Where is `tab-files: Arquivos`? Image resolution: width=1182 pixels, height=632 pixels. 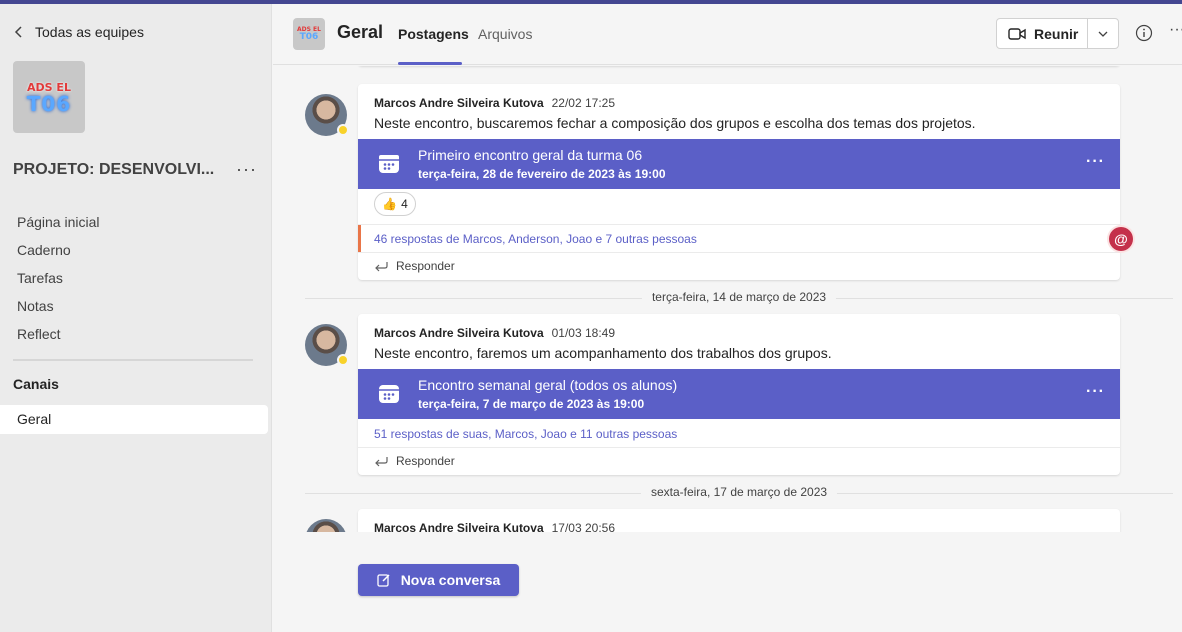 tab-files: Arquivos is located at coordinates (505, 34).